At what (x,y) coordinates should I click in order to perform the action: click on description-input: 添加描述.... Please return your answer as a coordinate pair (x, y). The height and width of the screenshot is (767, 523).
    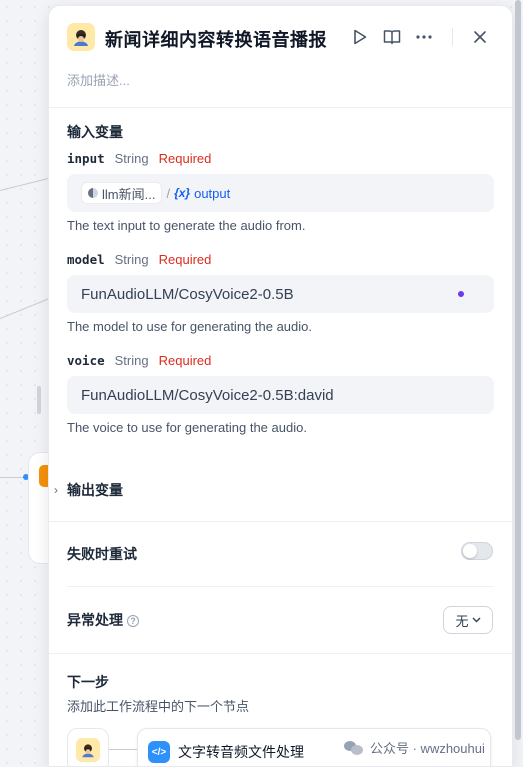
    Looking at the image, I should click on (98, 79).